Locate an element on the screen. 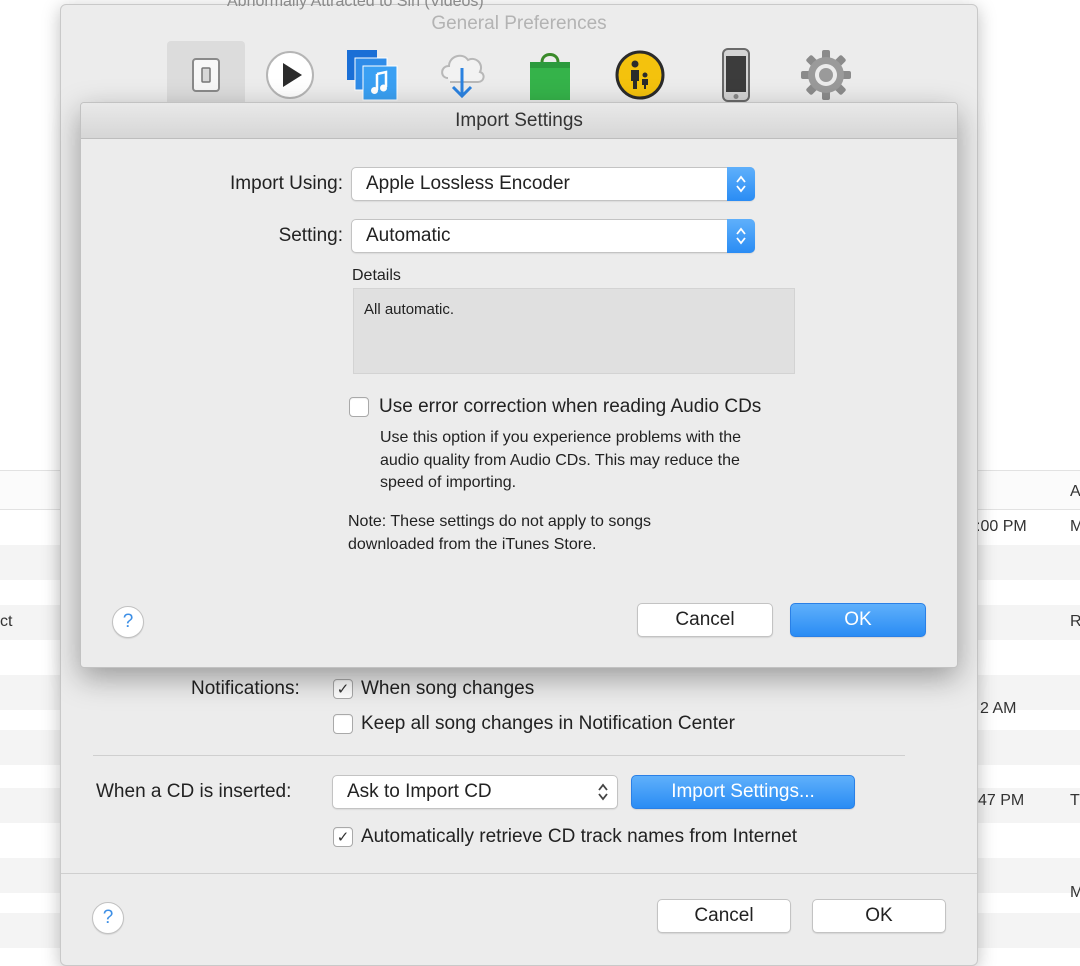  advanced-icon is located at coordinates (826, 75).